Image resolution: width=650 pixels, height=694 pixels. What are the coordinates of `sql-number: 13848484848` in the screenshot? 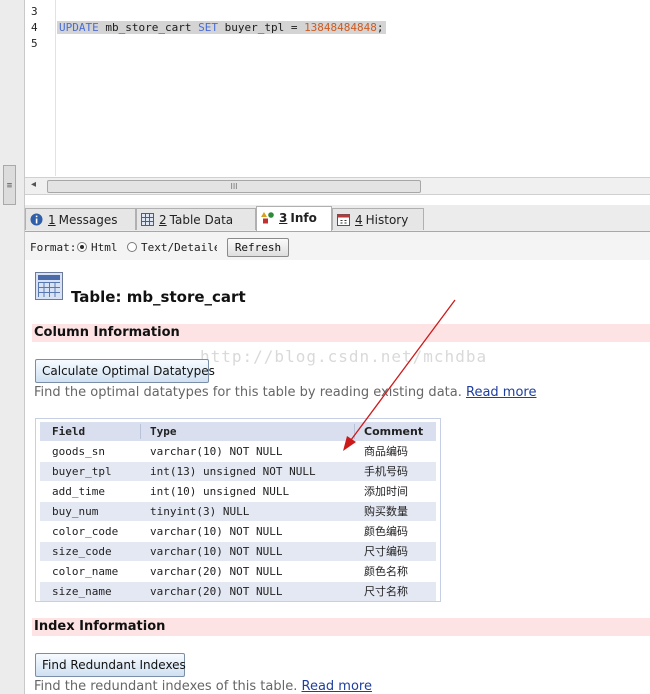 It's located at (340, 27).